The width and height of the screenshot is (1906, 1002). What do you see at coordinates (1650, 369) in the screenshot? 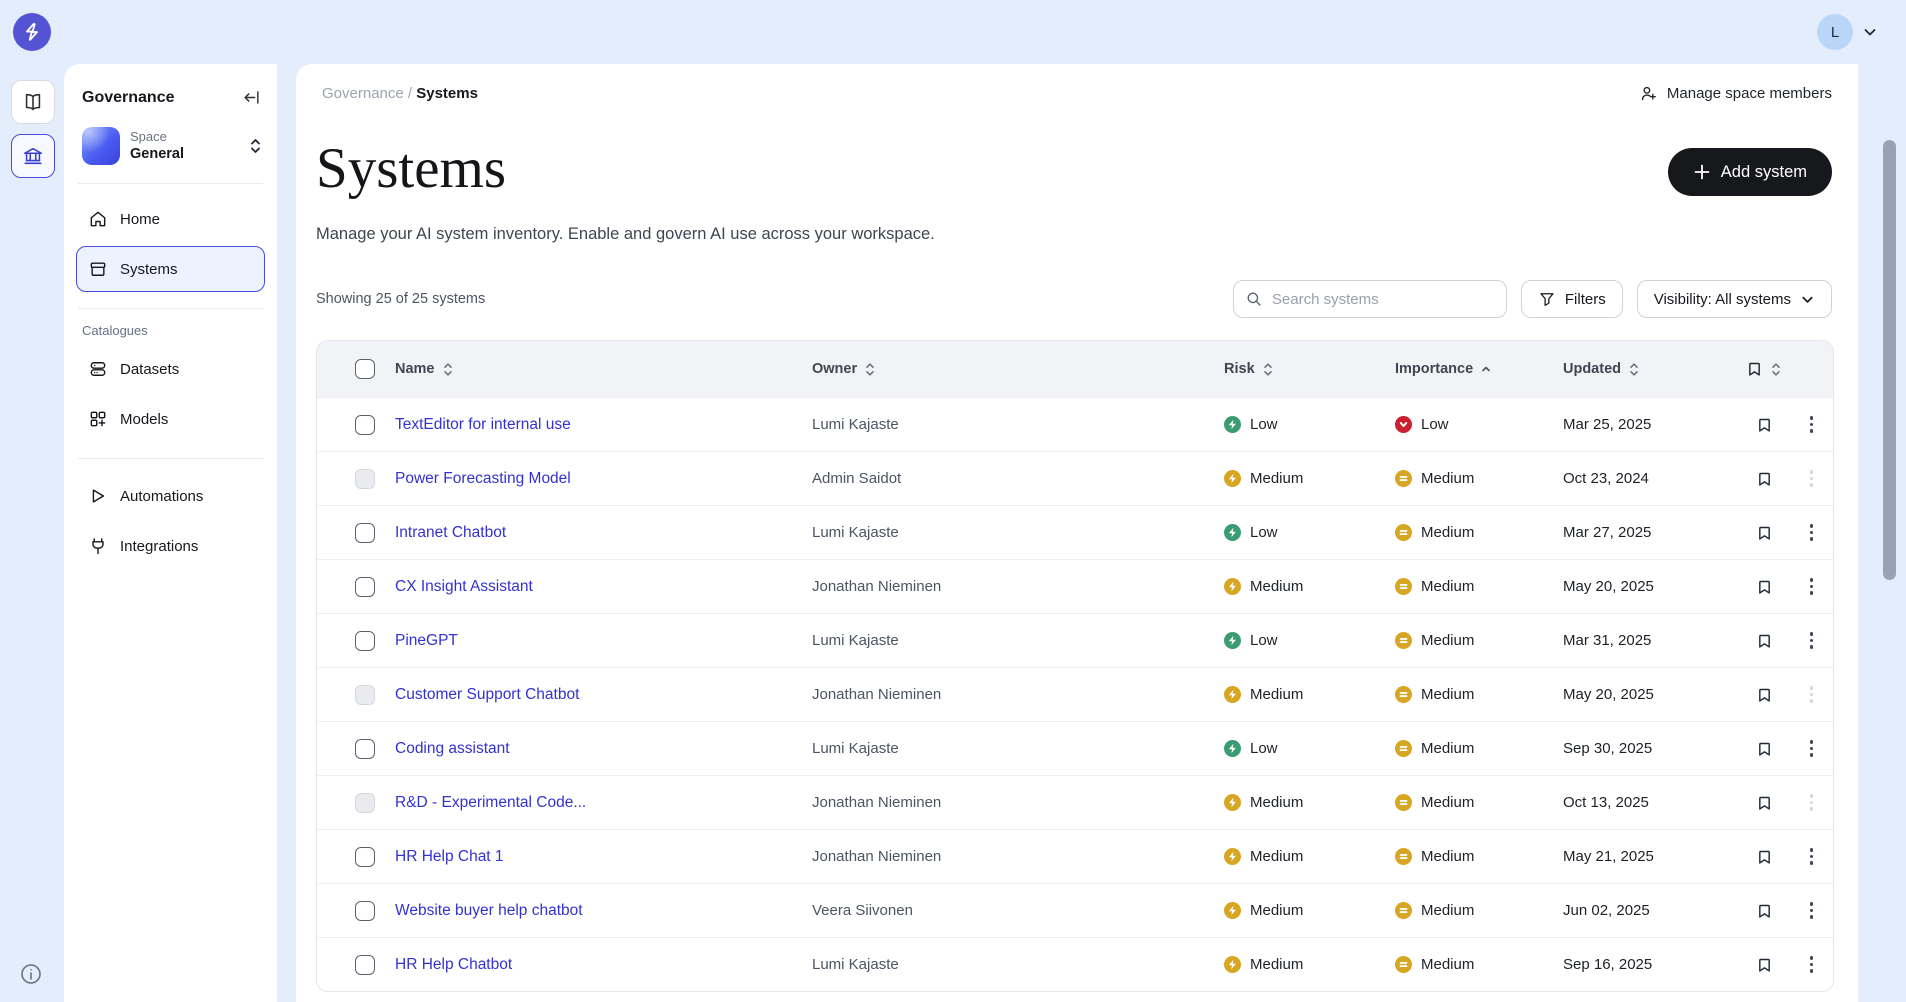
I see `column-header-updated: Updated` at bounding box center [1650, 369].